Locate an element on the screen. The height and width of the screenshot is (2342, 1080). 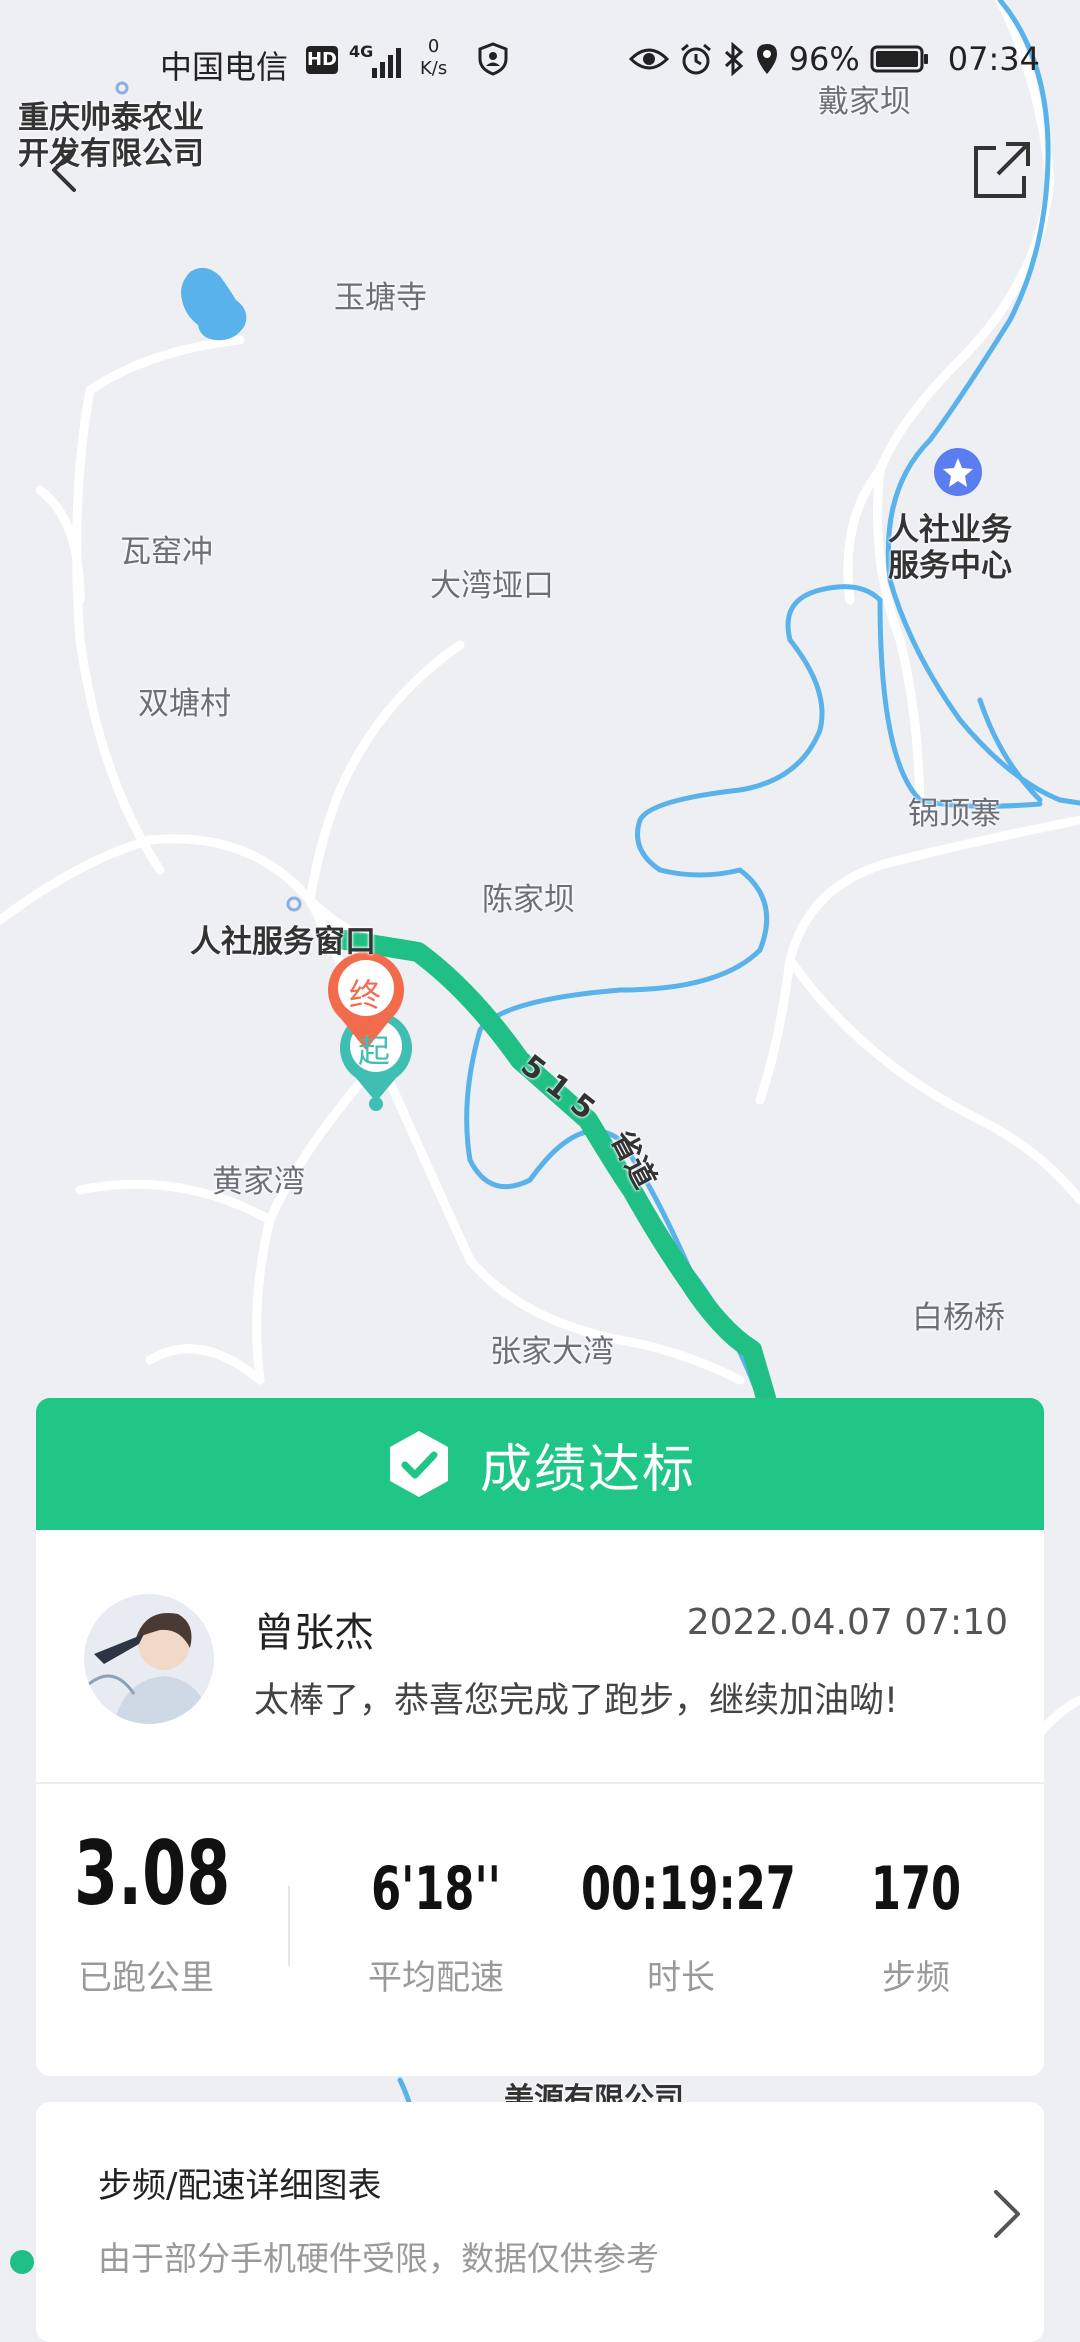
check-badge-icon is located at coordinates (418, 1464).